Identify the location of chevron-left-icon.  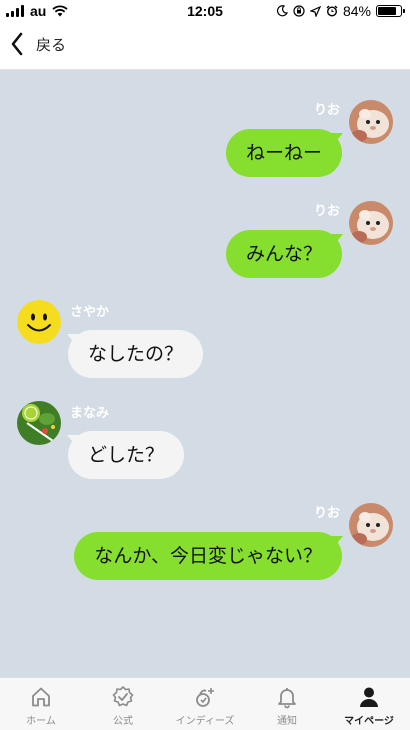
(17, 44).